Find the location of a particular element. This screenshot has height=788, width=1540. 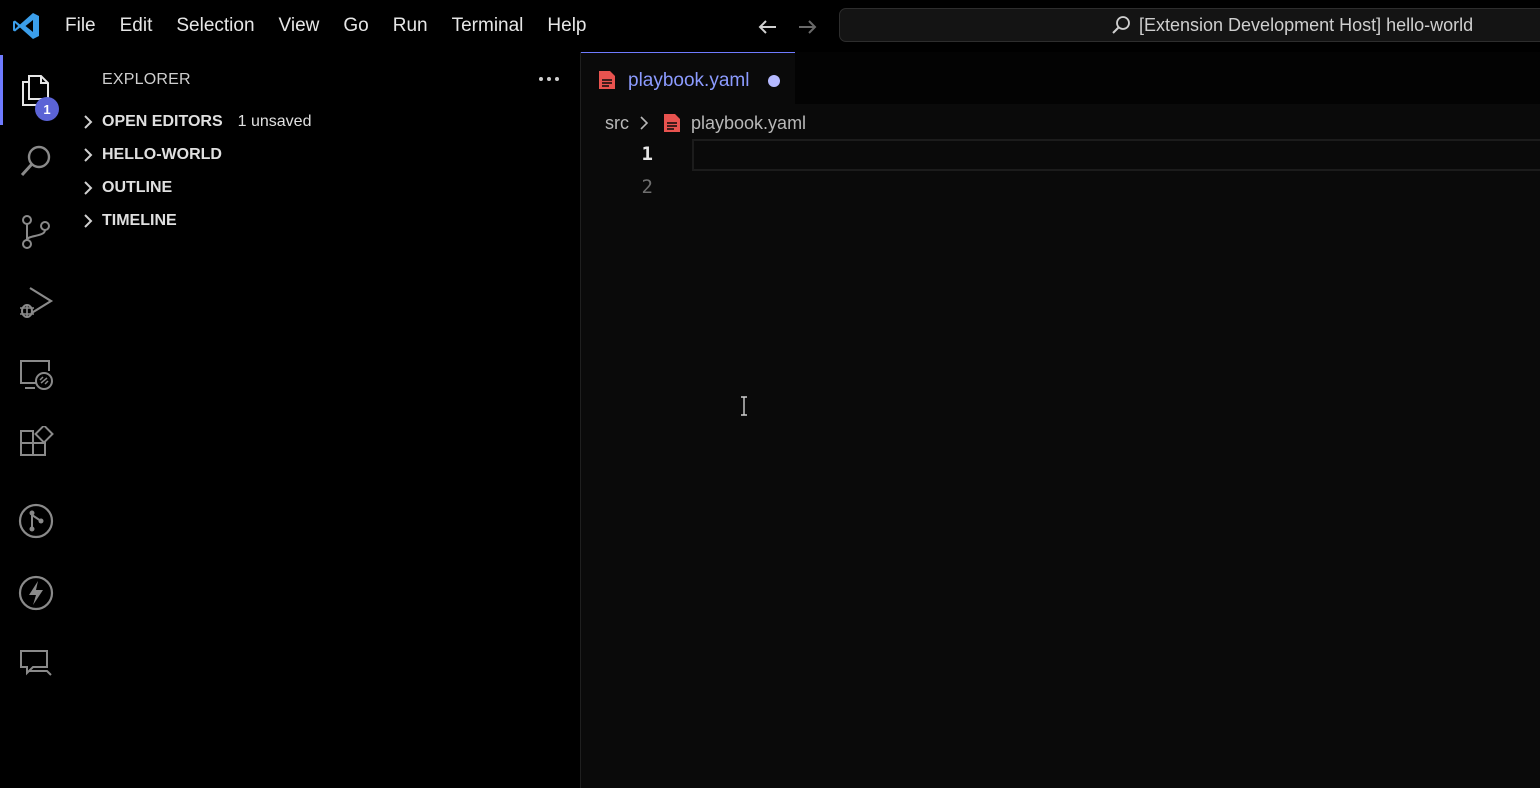

section-open-editors: OPEN EDITORS 1 unsaved is located at coordinates (195, 122).